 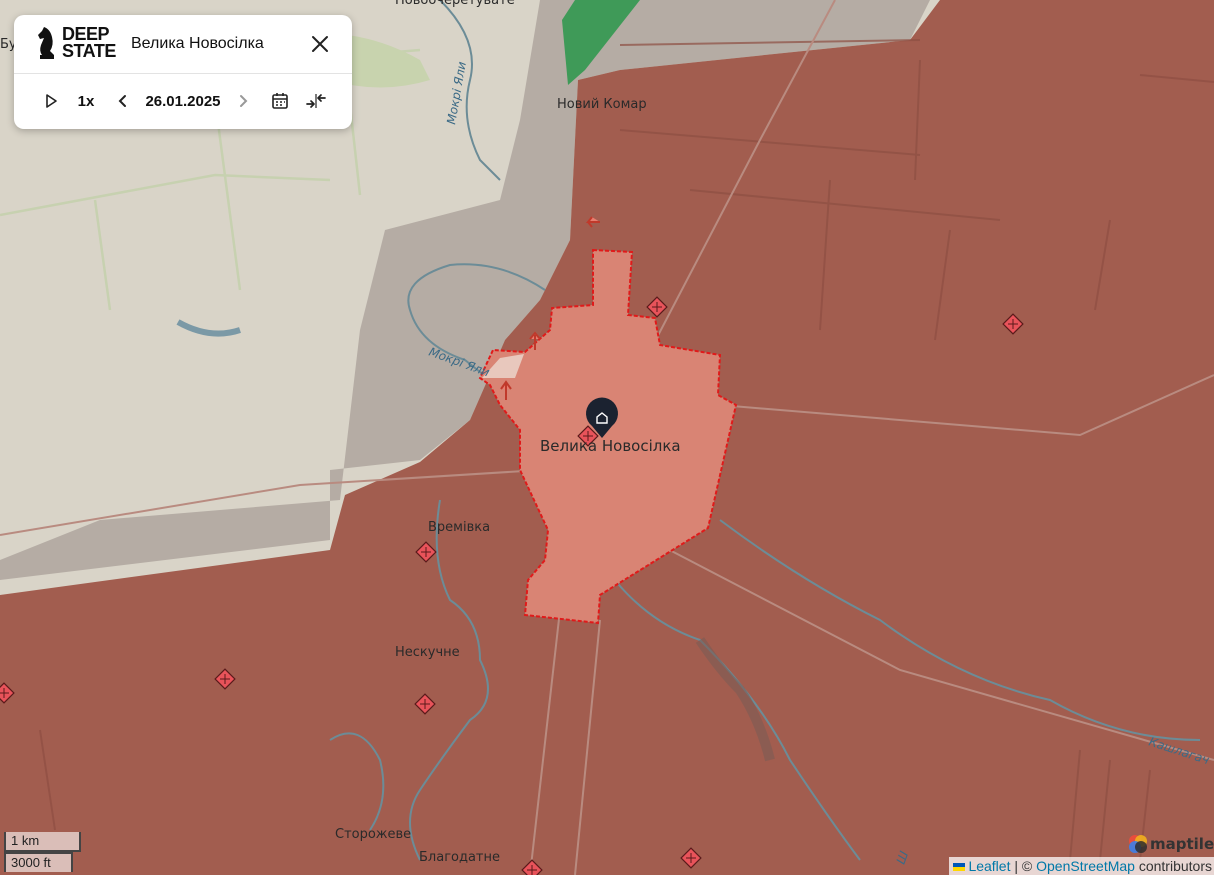 I want to click on scale-ft: 3000 ft, so click(x=38, y=862).